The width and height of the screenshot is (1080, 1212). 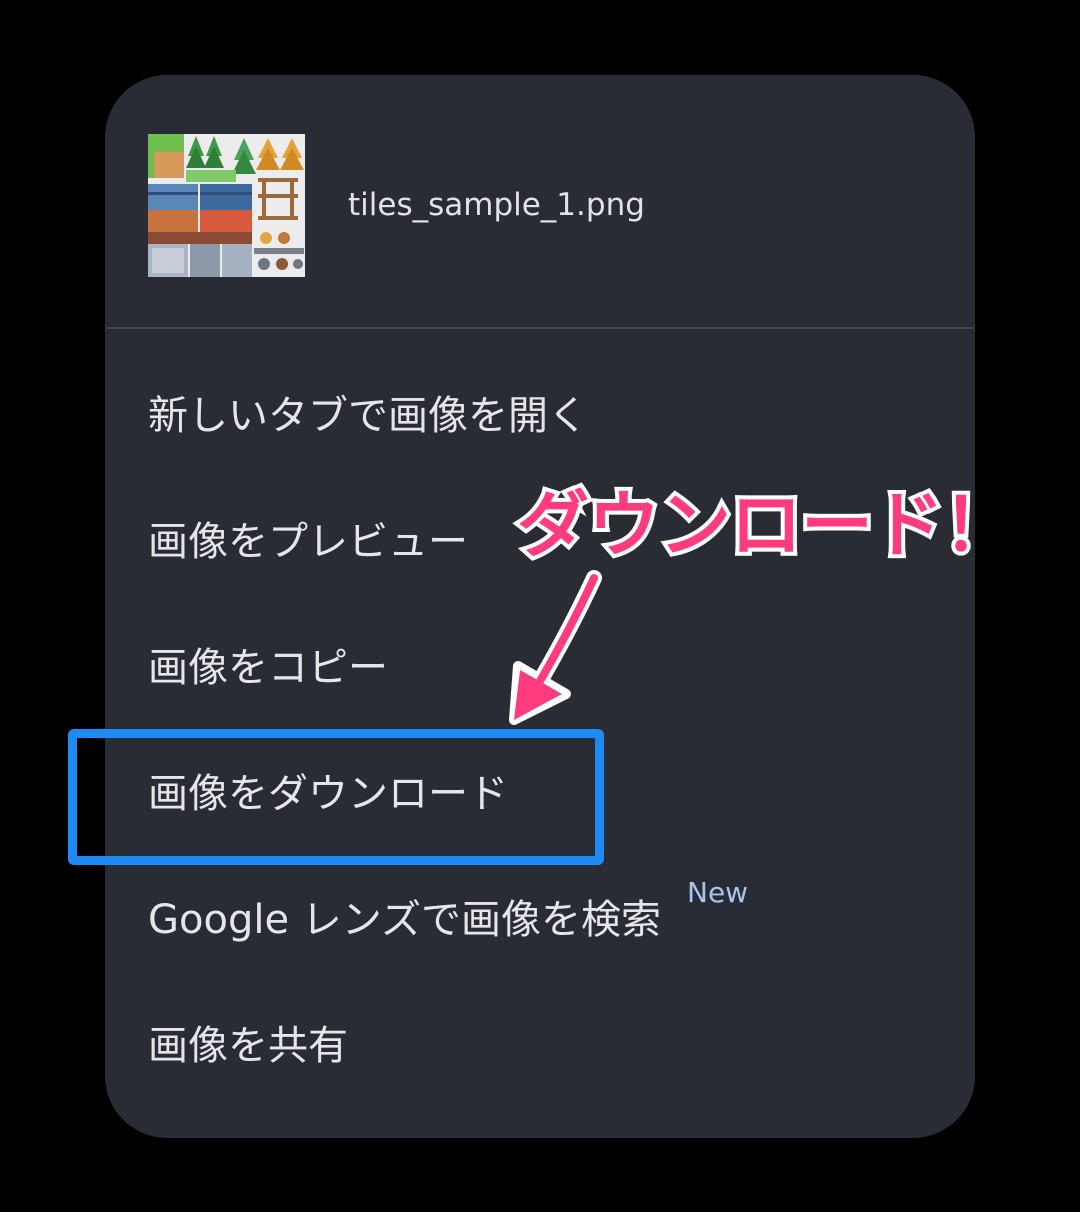 What do you see at coordinates (496, 205) in the screenshot?
I see `file-name: tiles_sample_1.png` at bounding box center [496, 205].